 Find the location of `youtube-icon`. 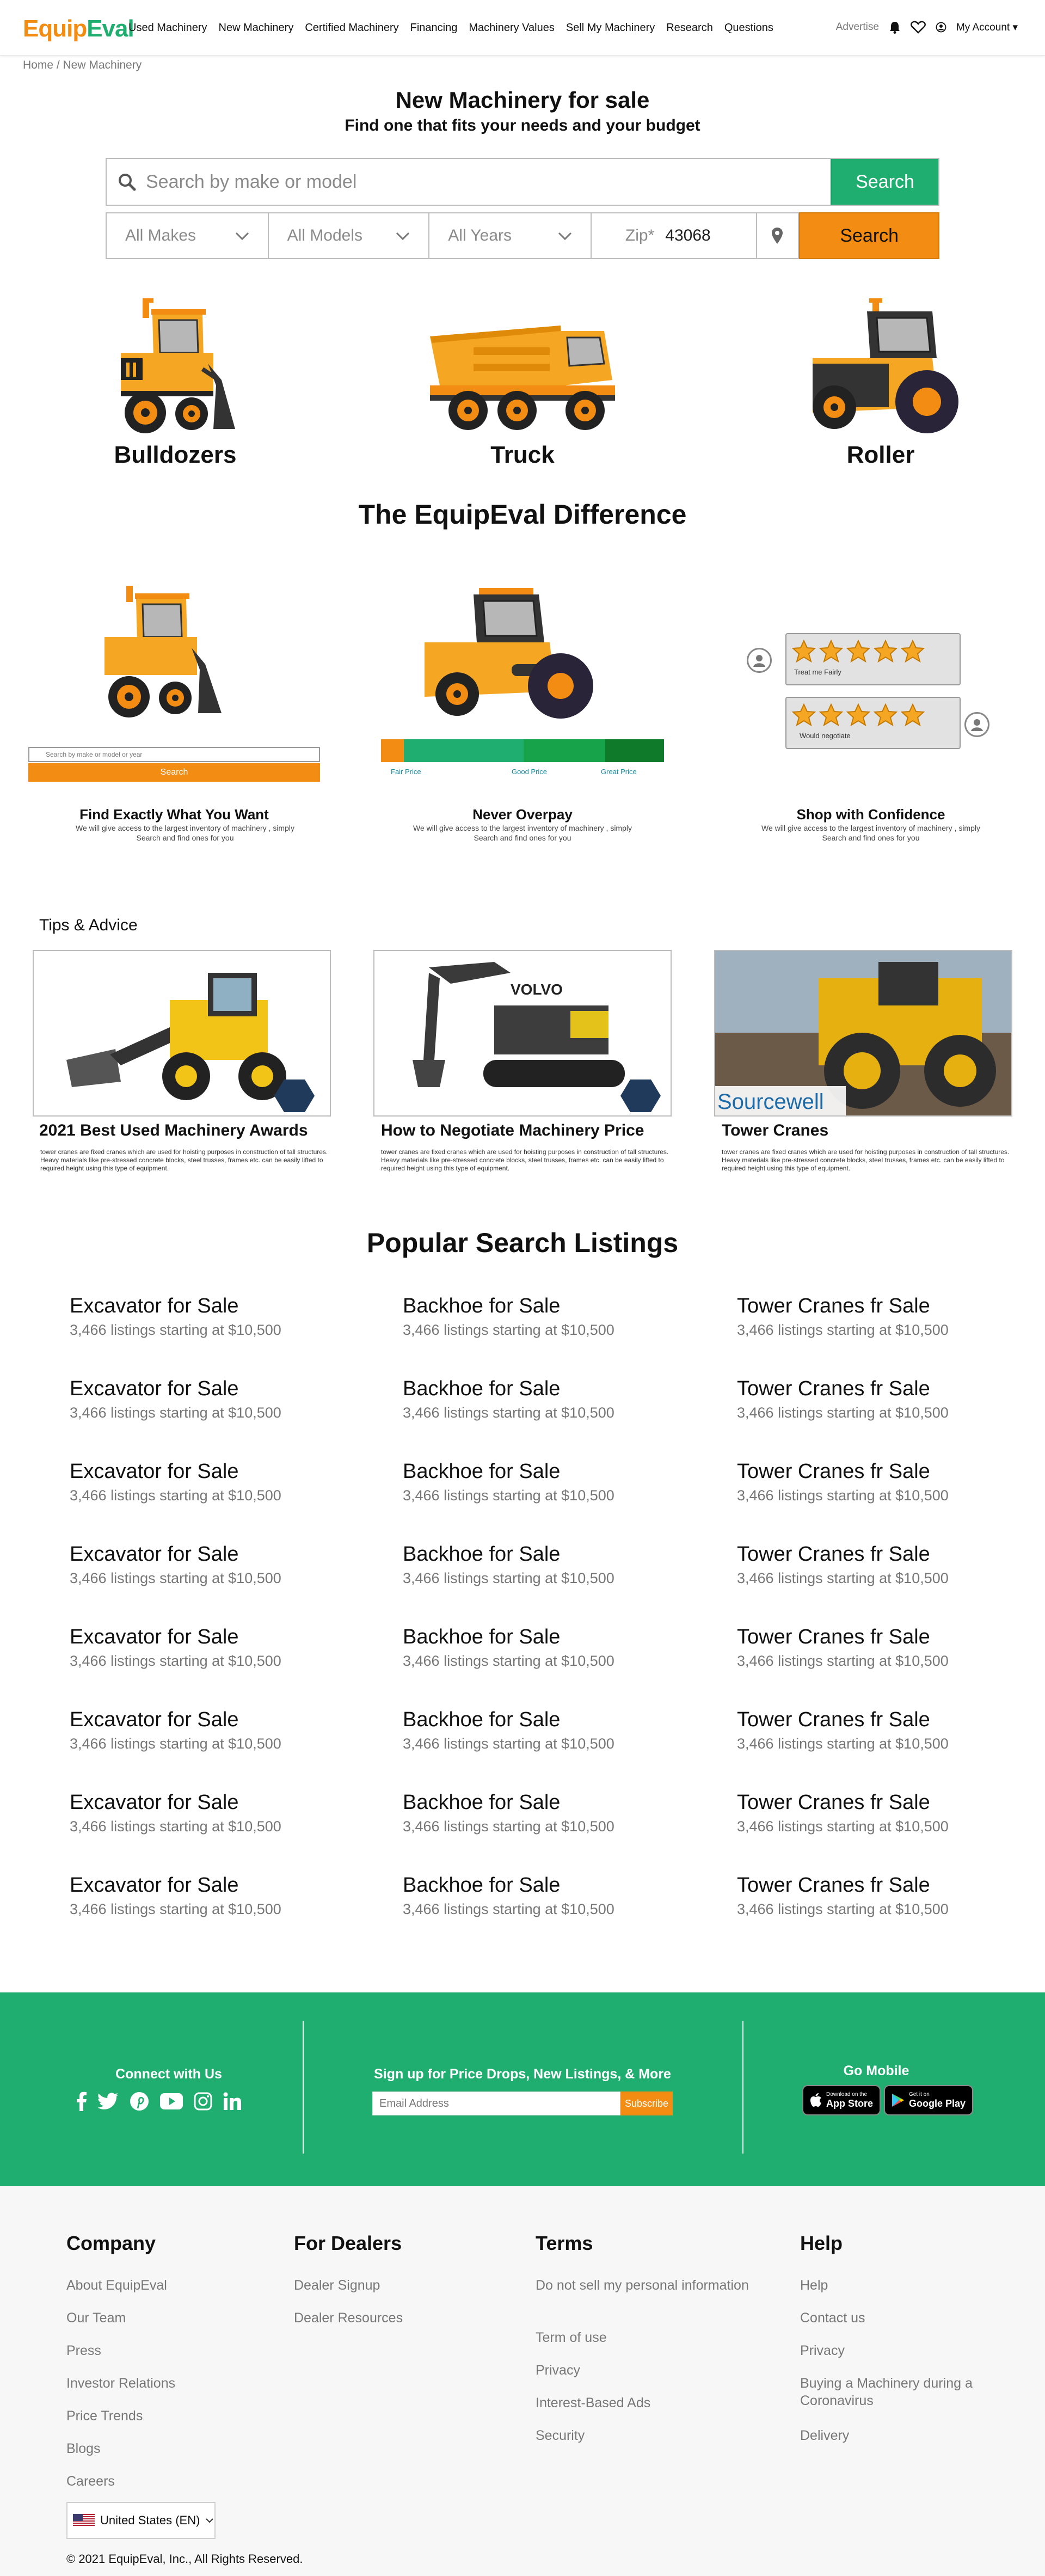

youtube-icon is located at coordinates (172, 2102).